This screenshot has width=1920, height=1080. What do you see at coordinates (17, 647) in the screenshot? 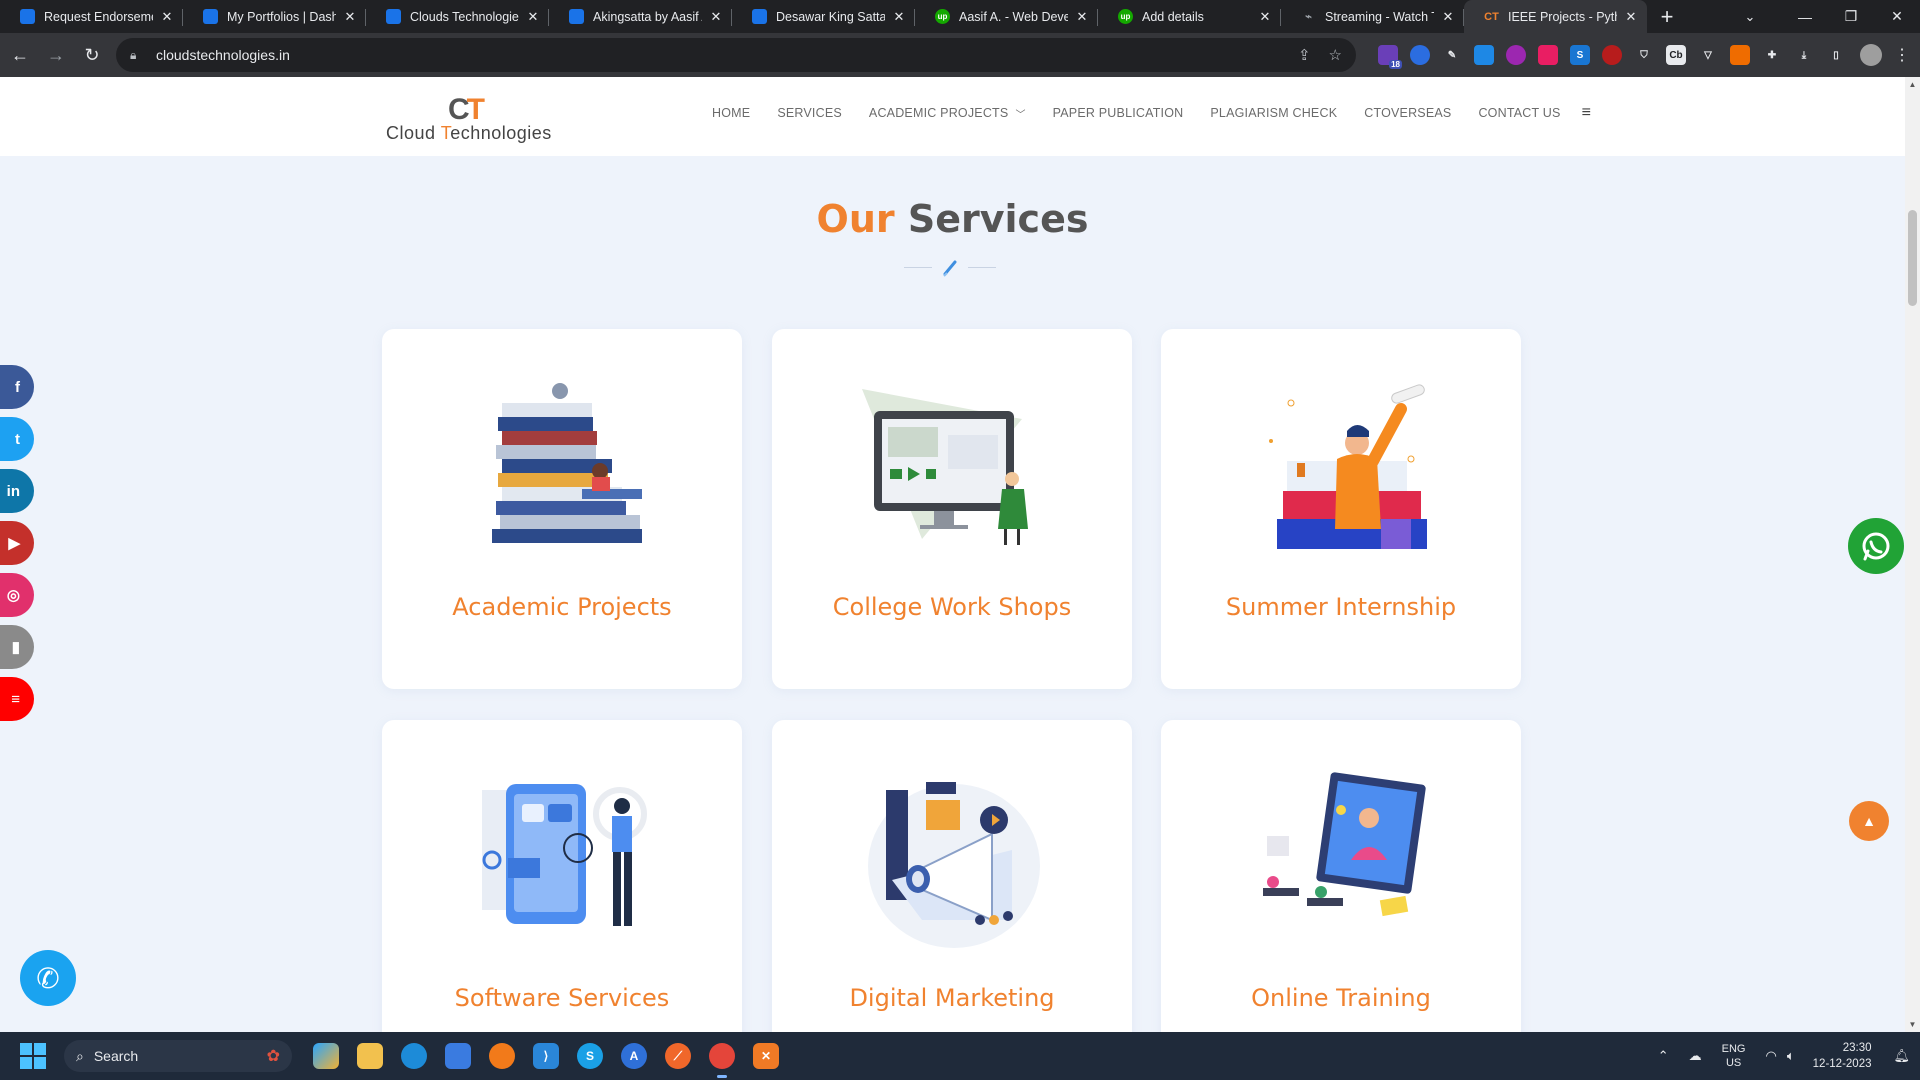
I see `document-icon: ▮` at bounding box center [17, 647].